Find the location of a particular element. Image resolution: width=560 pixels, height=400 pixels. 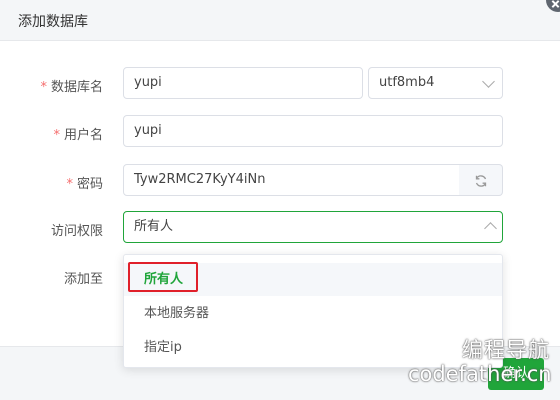

refresh-password-button is located at coordinates (481, 180).